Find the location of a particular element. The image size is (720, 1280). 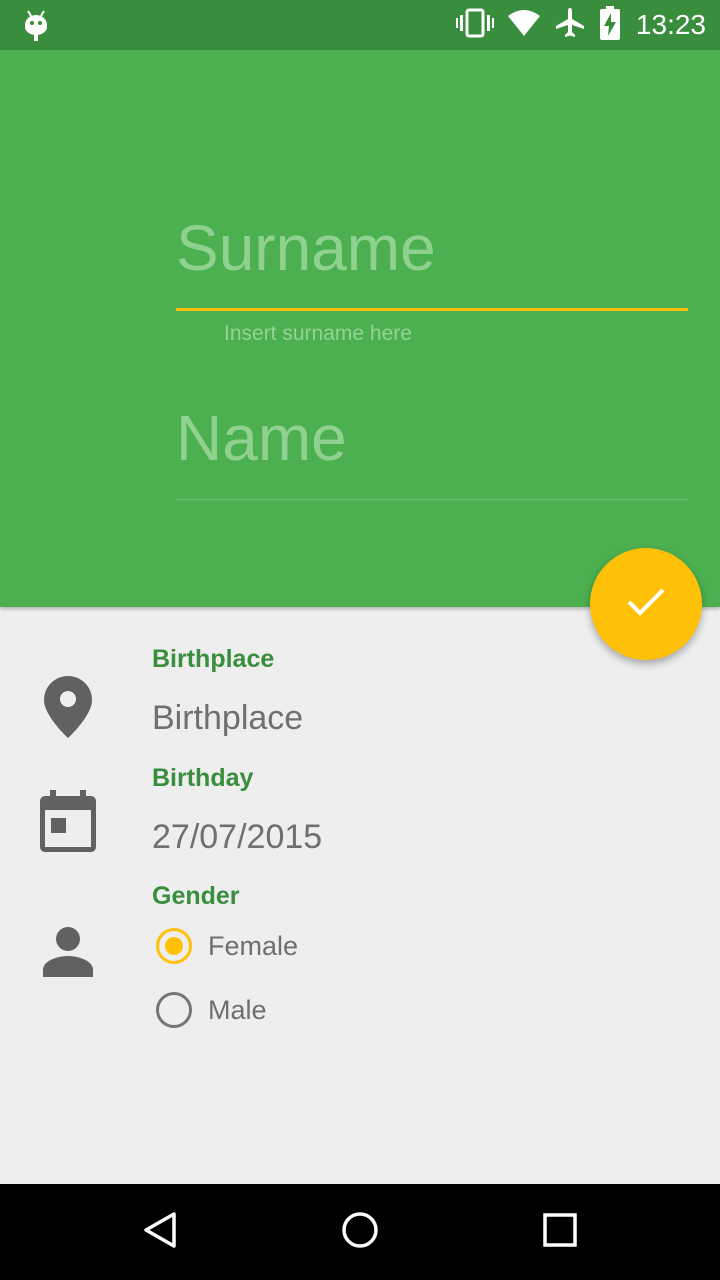

gender-label: Gender is located at coordinates (196, 896).